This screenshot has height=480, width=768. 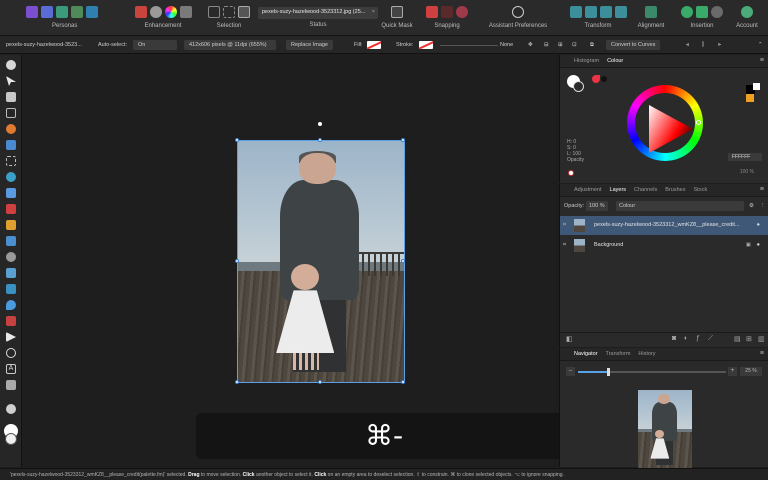 I want to click on zoom-out-button: –, so click(x=570, y=371).